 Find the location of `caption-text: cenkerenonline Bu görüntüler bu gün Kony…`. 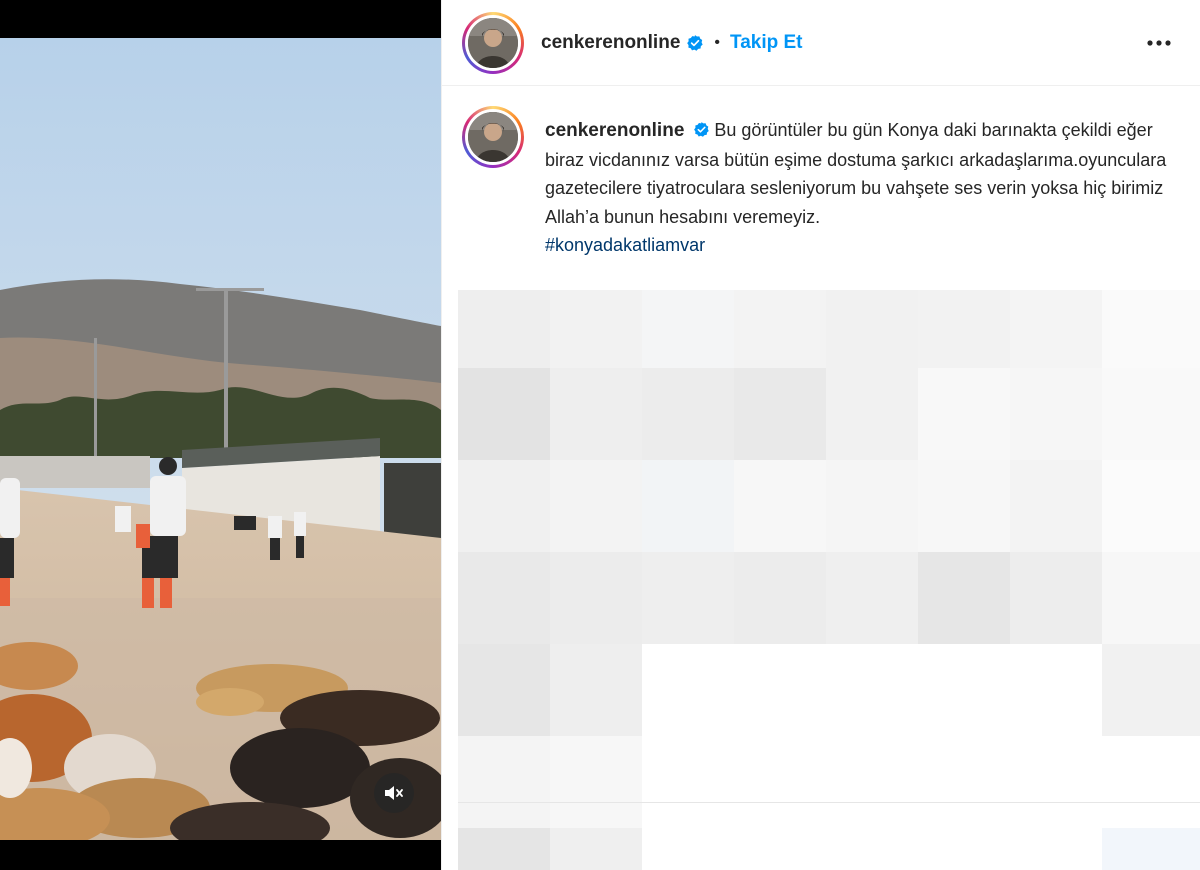

caption-text: cenkerenonline Bu görüntüler bu gün Kony… is located at coordinates (865, 188).